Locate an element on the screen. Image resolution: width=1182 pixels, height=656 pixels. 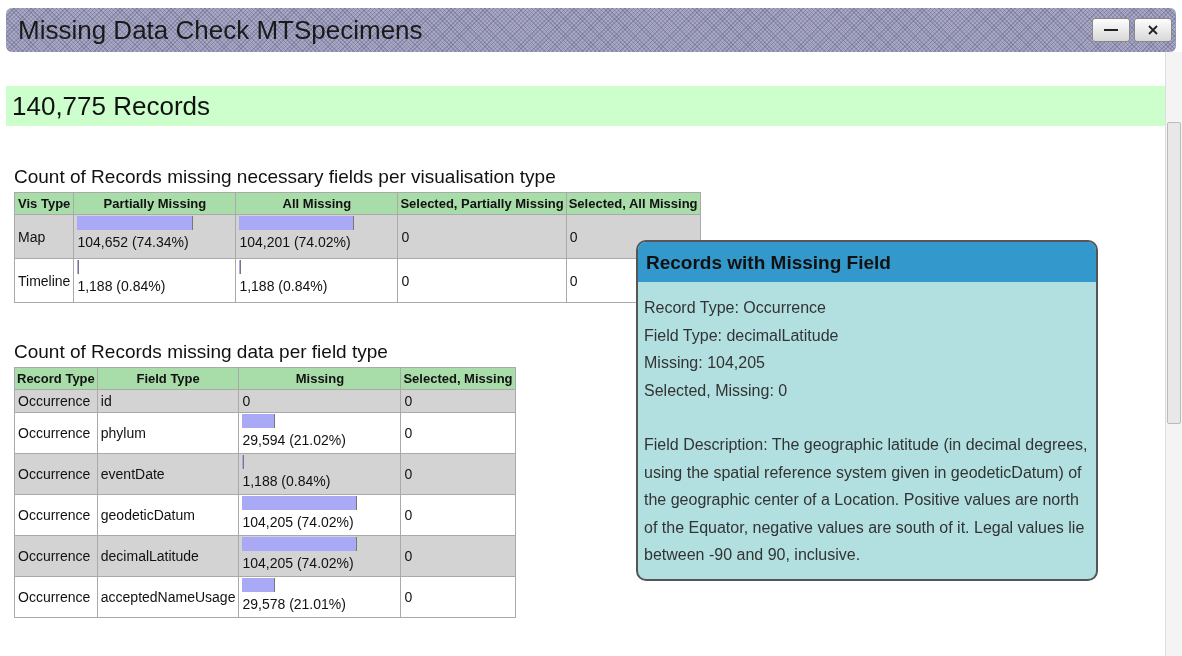
table-cell-text: 29,578 (21.01%) is located at coordinates (294, 604).